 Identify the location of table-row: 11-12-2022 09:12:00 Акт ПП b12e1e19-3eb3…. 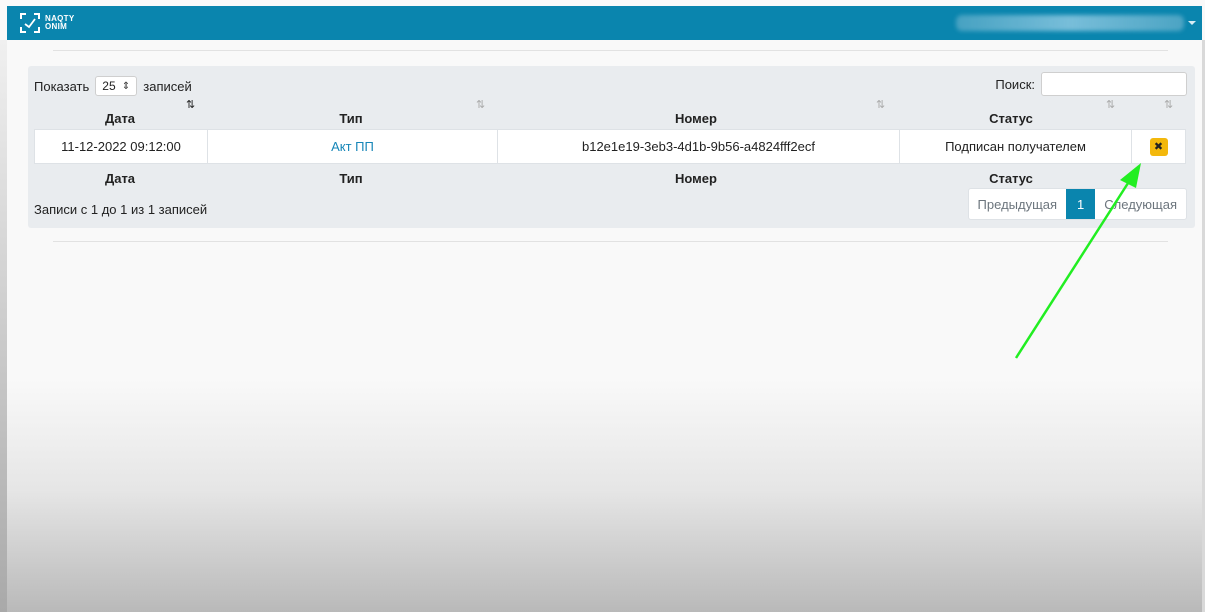
(610, 146).